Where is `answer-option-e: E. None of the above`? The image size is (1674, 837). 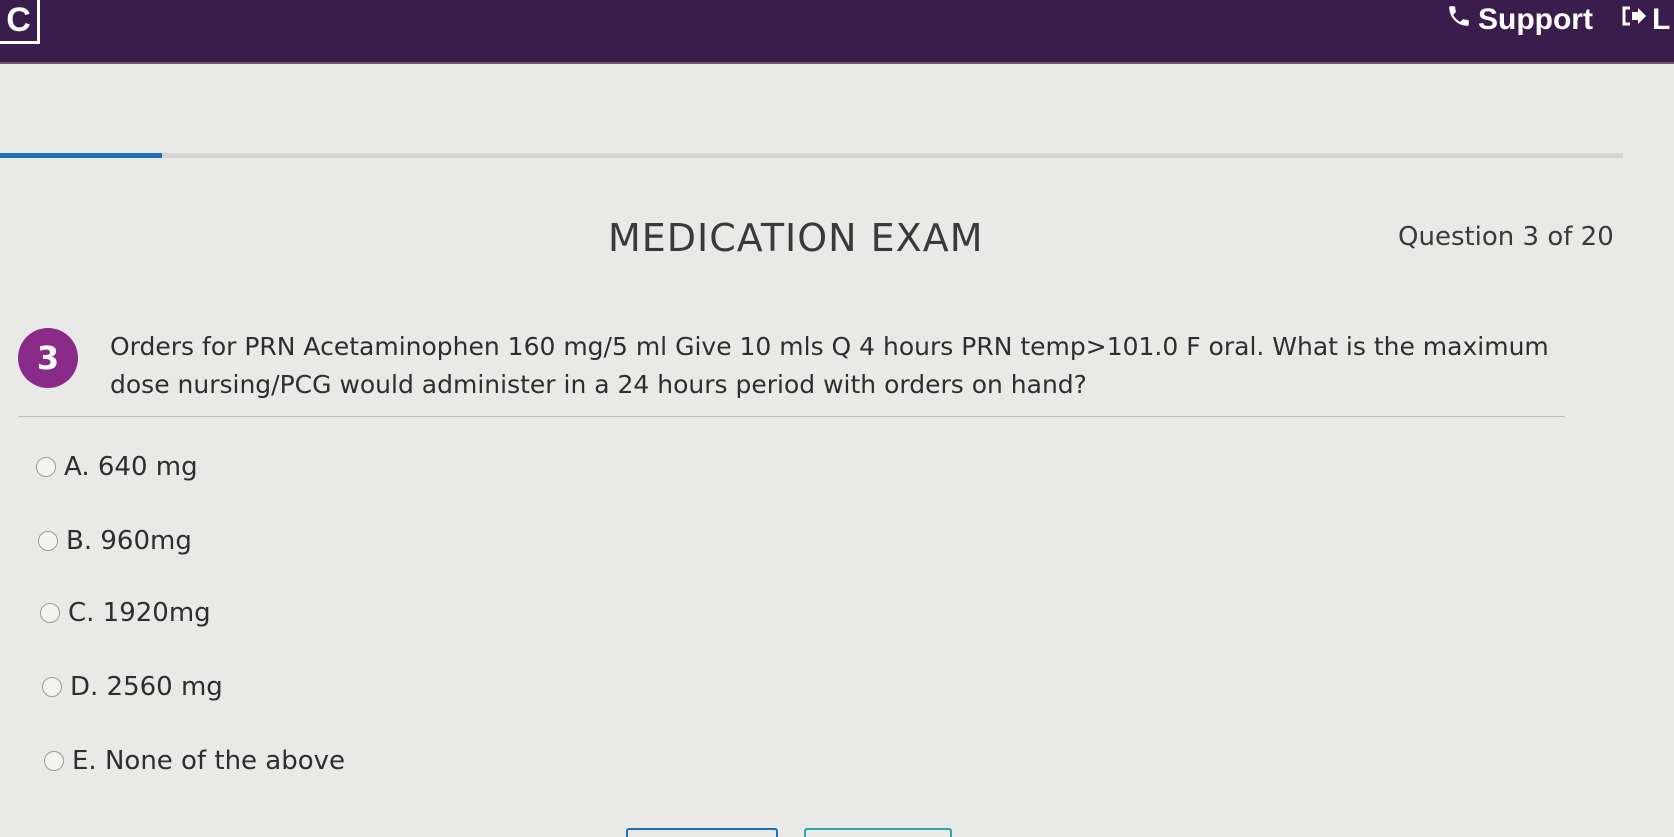 answer-option-e: E. None of the above is located at coordinates (194, 761).